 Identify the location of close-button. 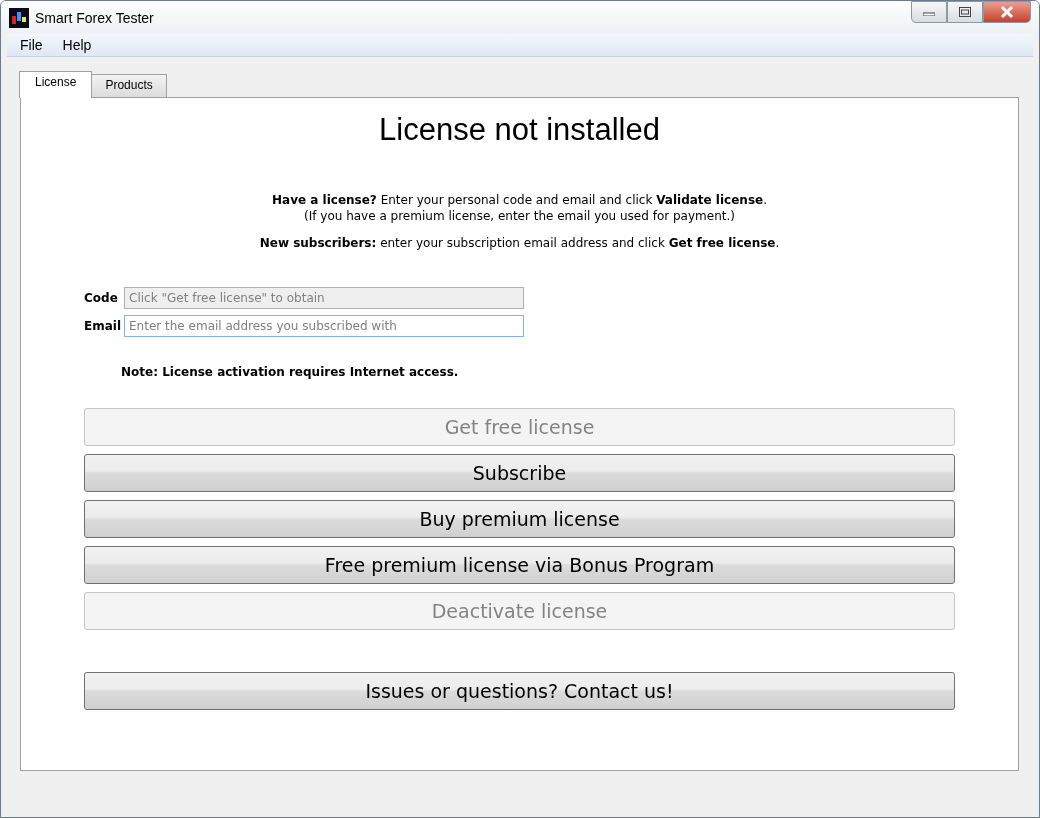
(1007, 12).